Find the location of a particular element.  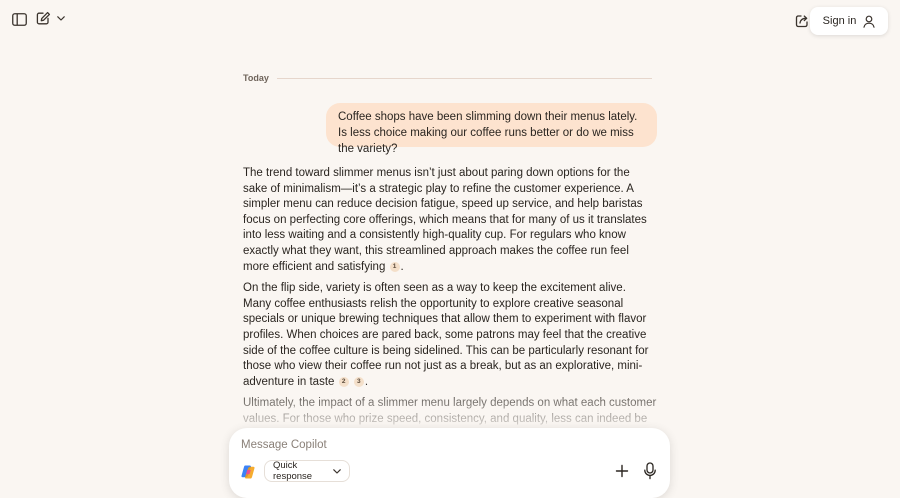

add-attachment-button is located at coordinates (622, 471).